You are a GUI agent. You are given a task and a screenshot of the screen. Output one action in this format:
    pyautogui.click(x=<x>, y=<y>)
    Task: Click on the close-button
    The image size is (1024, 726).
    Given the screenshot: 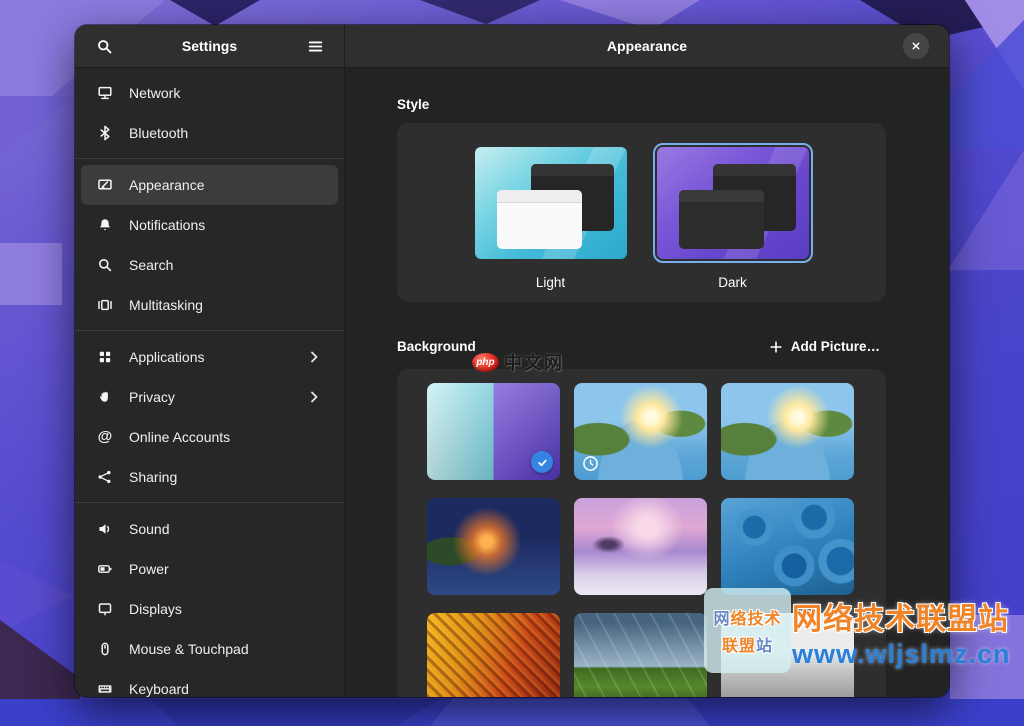 What is the action you would take?
    pyautogui.click(x=916, y=46)
    